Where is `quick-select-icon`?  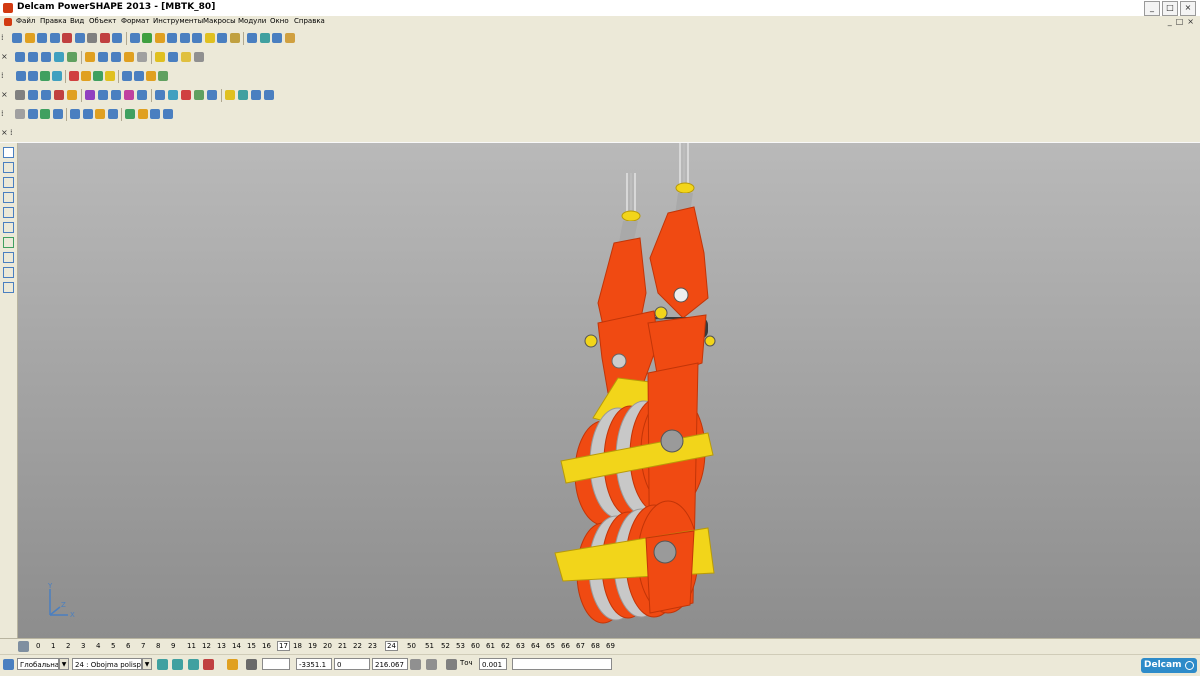 quick-select-icon is located at coordinates (8, 167).